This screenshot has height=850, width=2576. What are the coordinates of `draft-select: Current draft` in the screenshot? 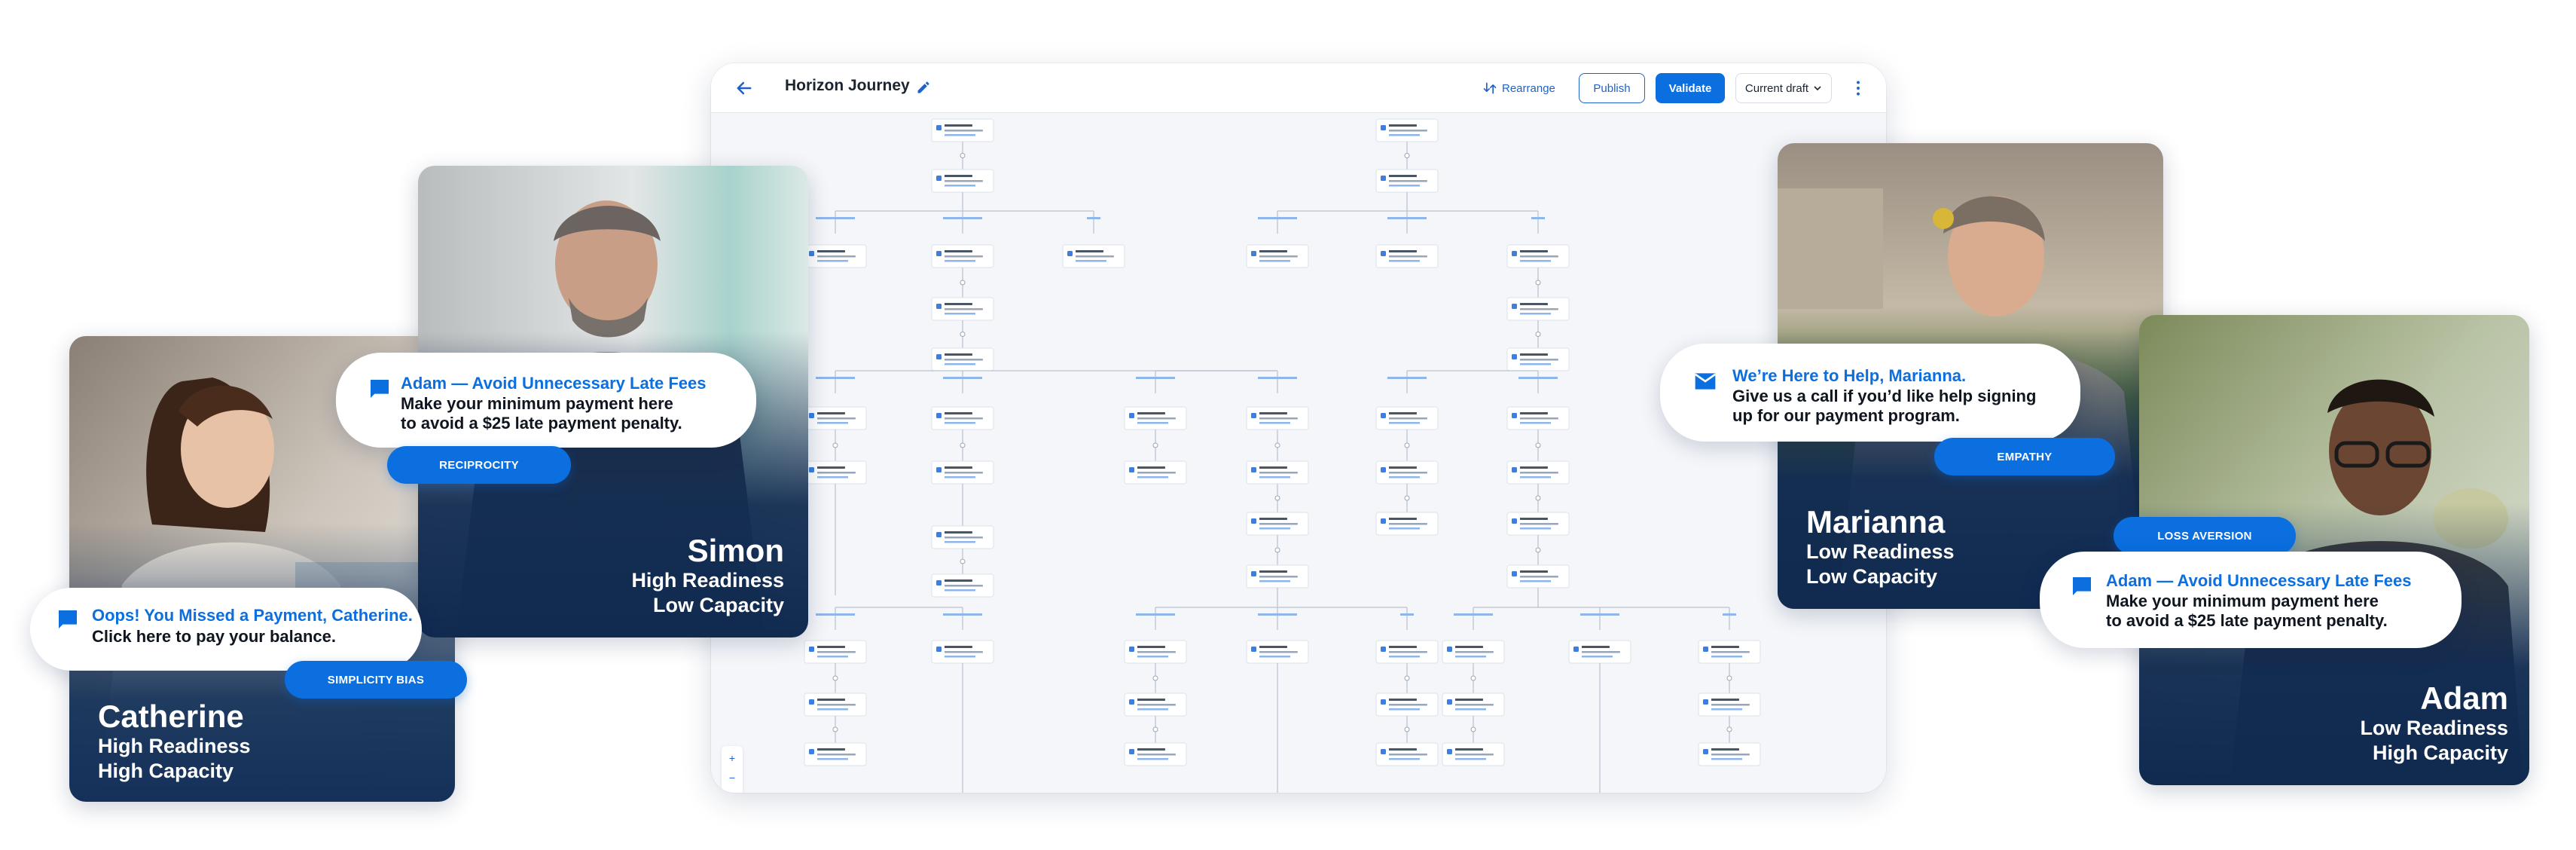 It's located at (1784, 88).